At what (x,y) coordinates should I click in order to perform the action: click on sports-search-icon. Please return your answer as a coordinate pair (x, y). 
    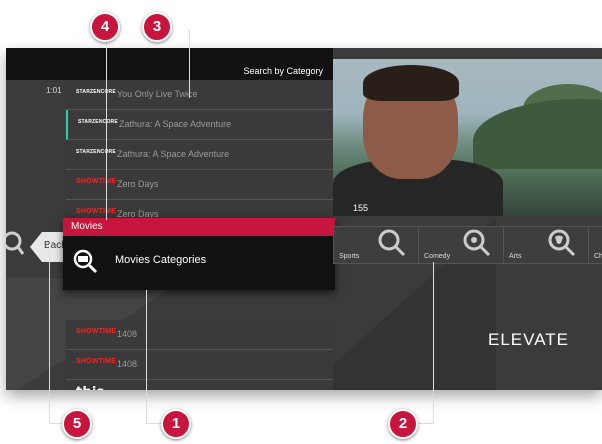
    Looking at the image, I should click on (392, 243).